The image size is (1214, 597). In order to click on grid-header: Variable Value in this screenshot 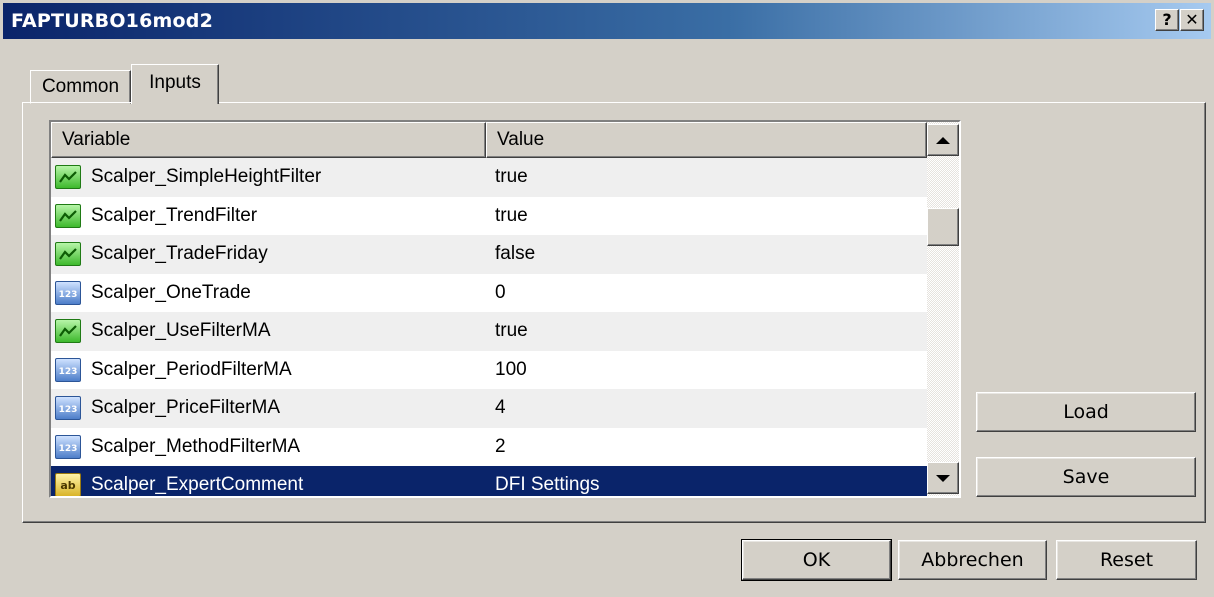, I will do `click(489, 140)`.